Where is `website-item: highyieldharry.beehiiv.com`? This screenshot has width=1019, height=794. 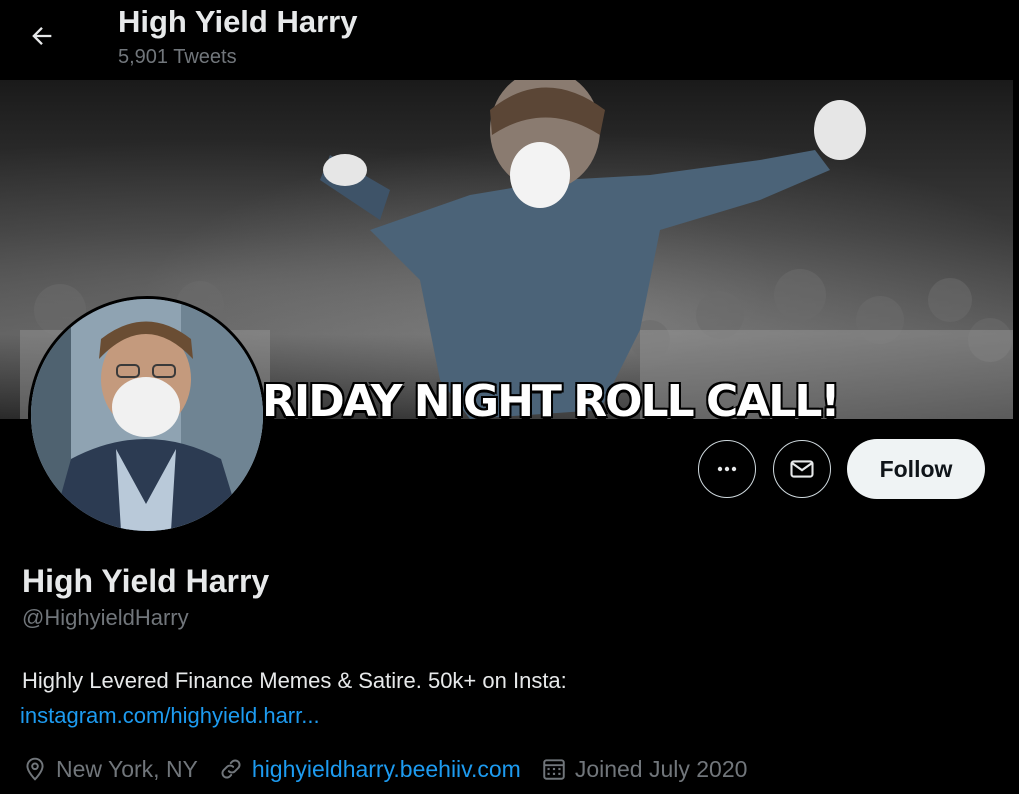
website-item: highyieldharry.beehiiv.com is located at coordinates (369, 769).